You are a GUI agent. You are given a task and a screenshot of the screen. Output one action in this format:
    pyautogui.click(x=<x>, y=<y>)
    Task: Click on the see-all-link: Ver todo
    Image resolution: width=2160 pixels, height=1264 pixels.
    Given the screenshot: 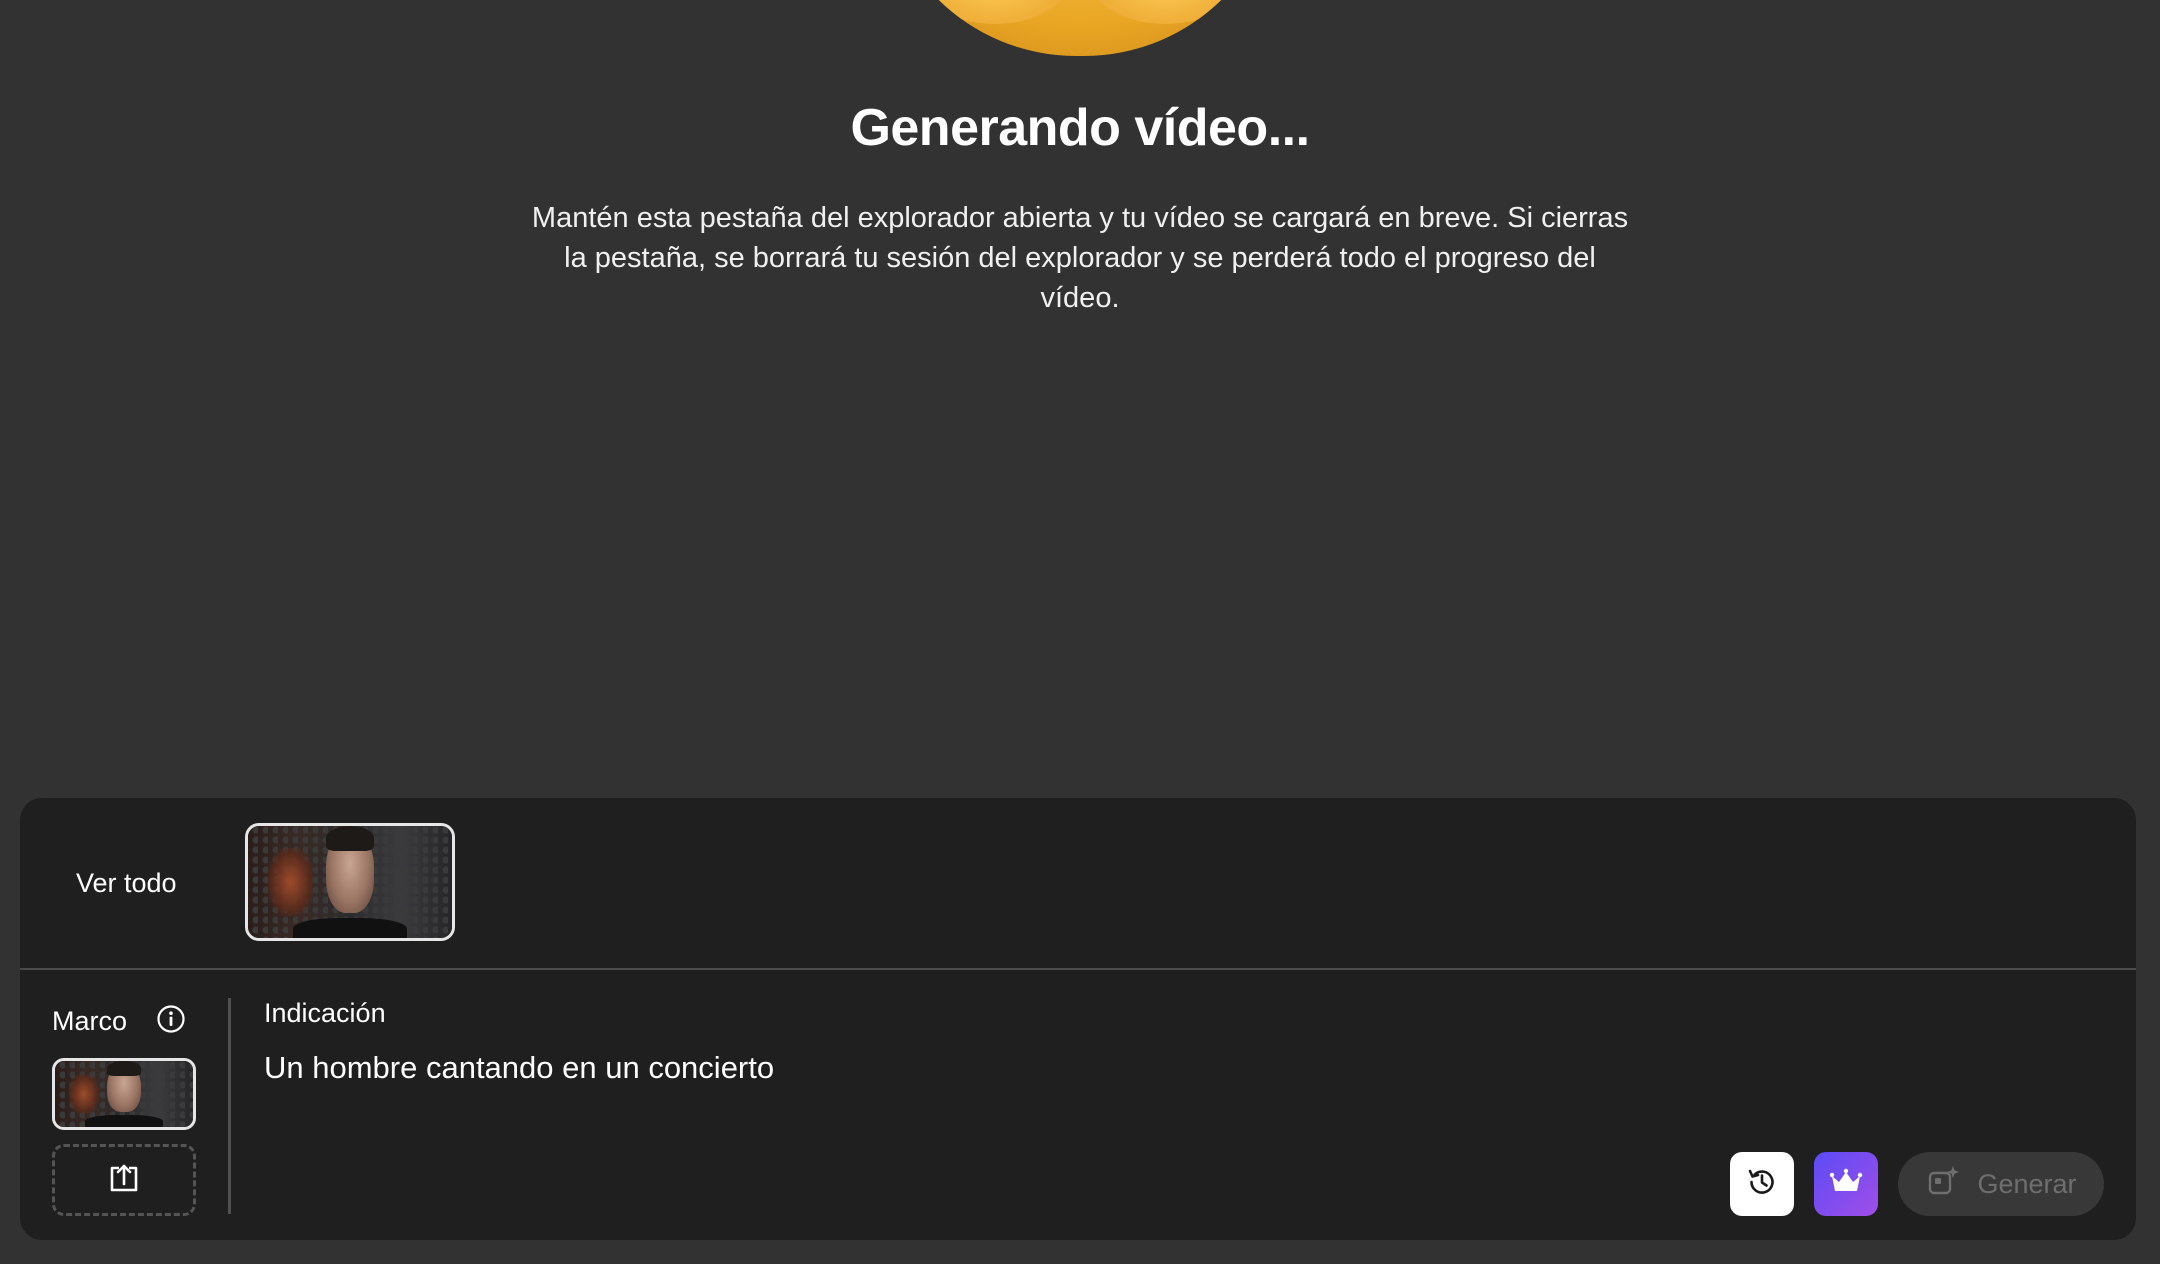 What is the action you would take?
    pyautogui.click(x=126, y=883)
    